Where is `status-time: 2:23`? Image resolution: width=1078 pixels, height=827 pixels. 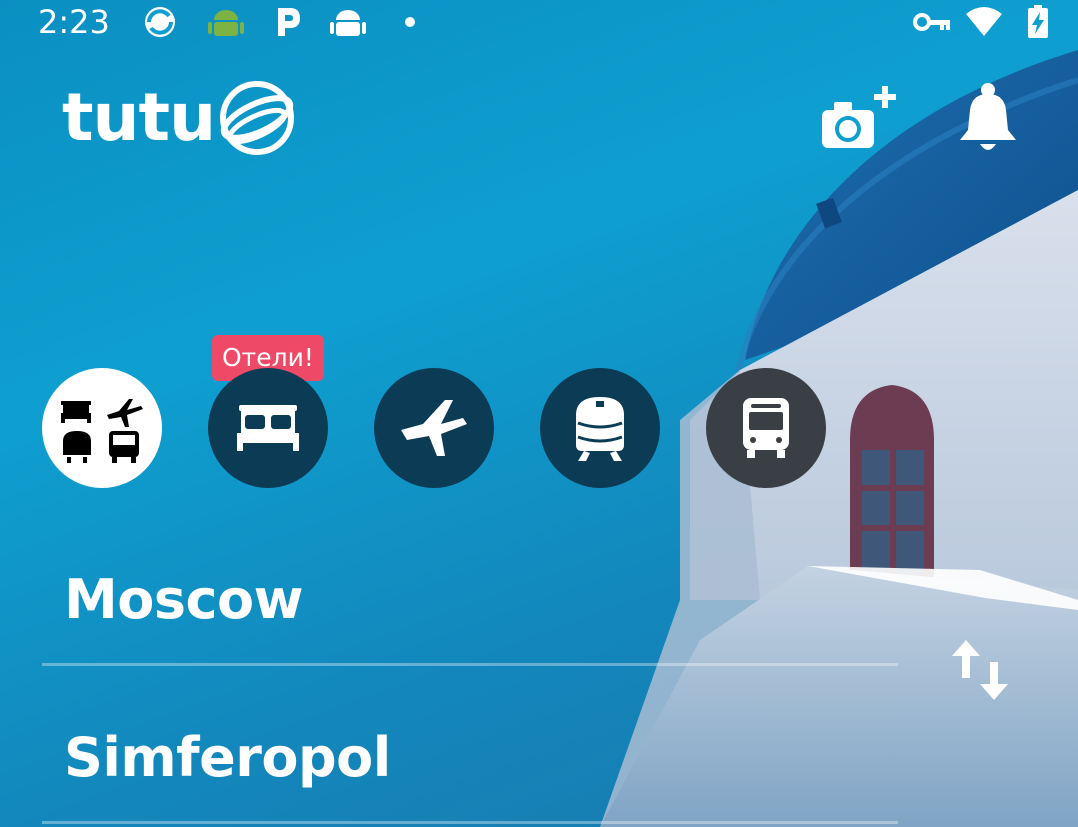
status-time: 2:23 is located at coordinates (74, 22).